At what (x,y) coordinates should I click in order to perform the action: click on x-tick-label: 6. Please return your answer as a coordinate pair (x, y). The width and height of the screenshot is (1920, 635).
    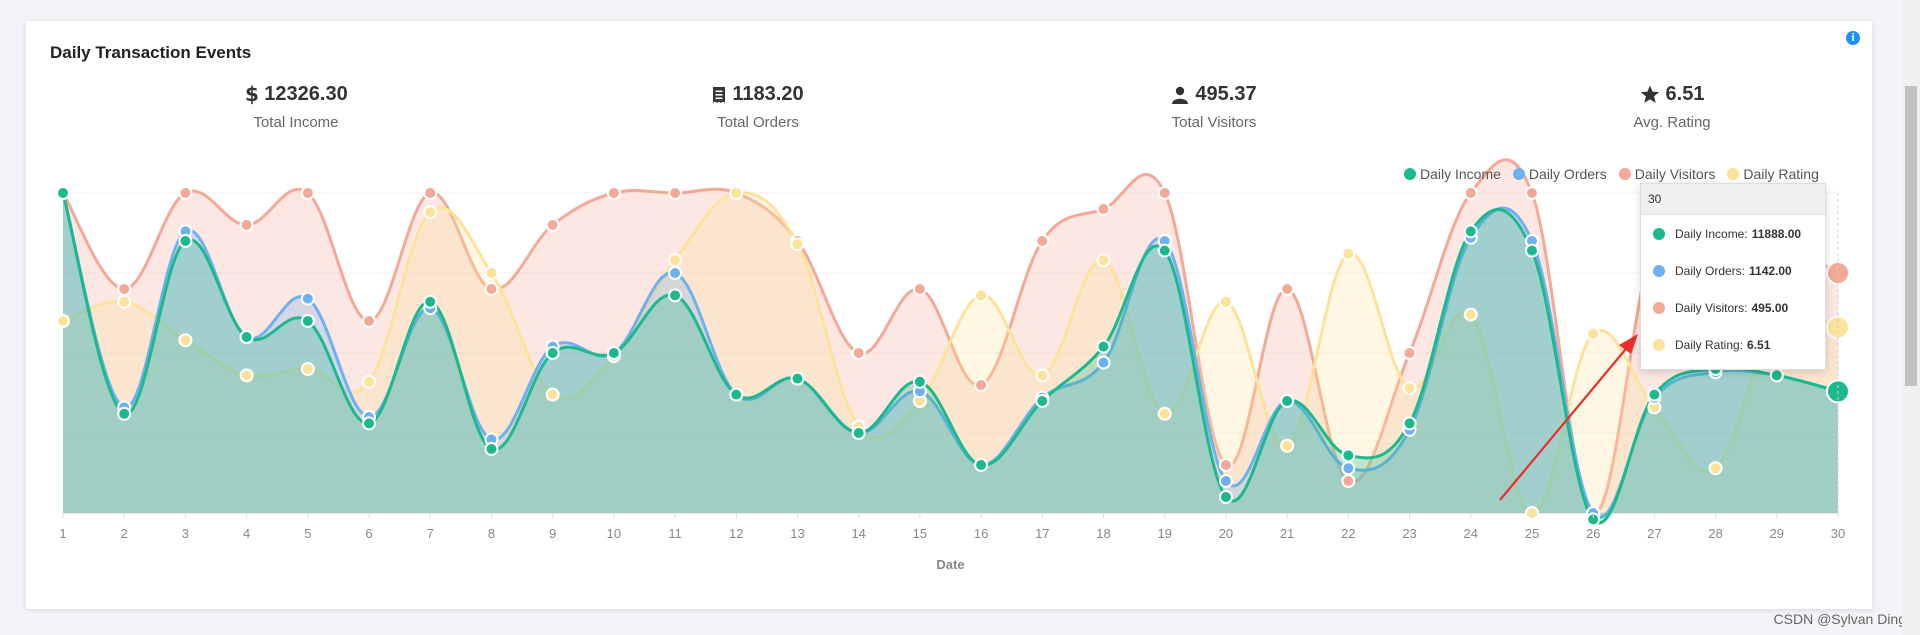
    Looking at the image, I should click on (368, 533).